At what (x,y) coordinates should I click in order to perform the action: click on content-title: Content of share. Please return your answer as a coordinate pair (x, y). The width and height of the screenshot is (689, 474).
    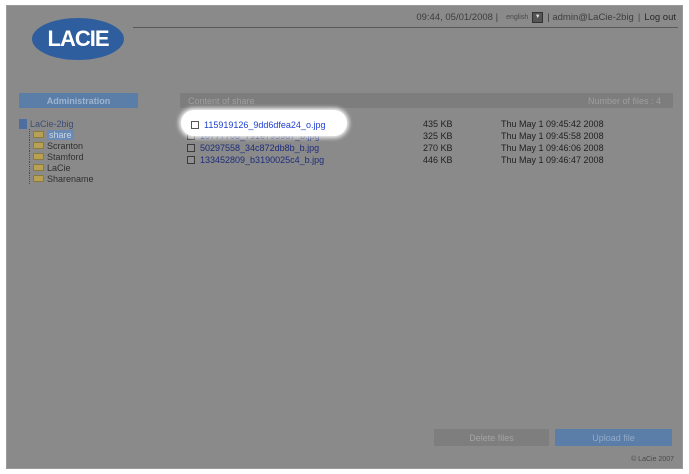
    Looking at the image, I should click on (221, 100).